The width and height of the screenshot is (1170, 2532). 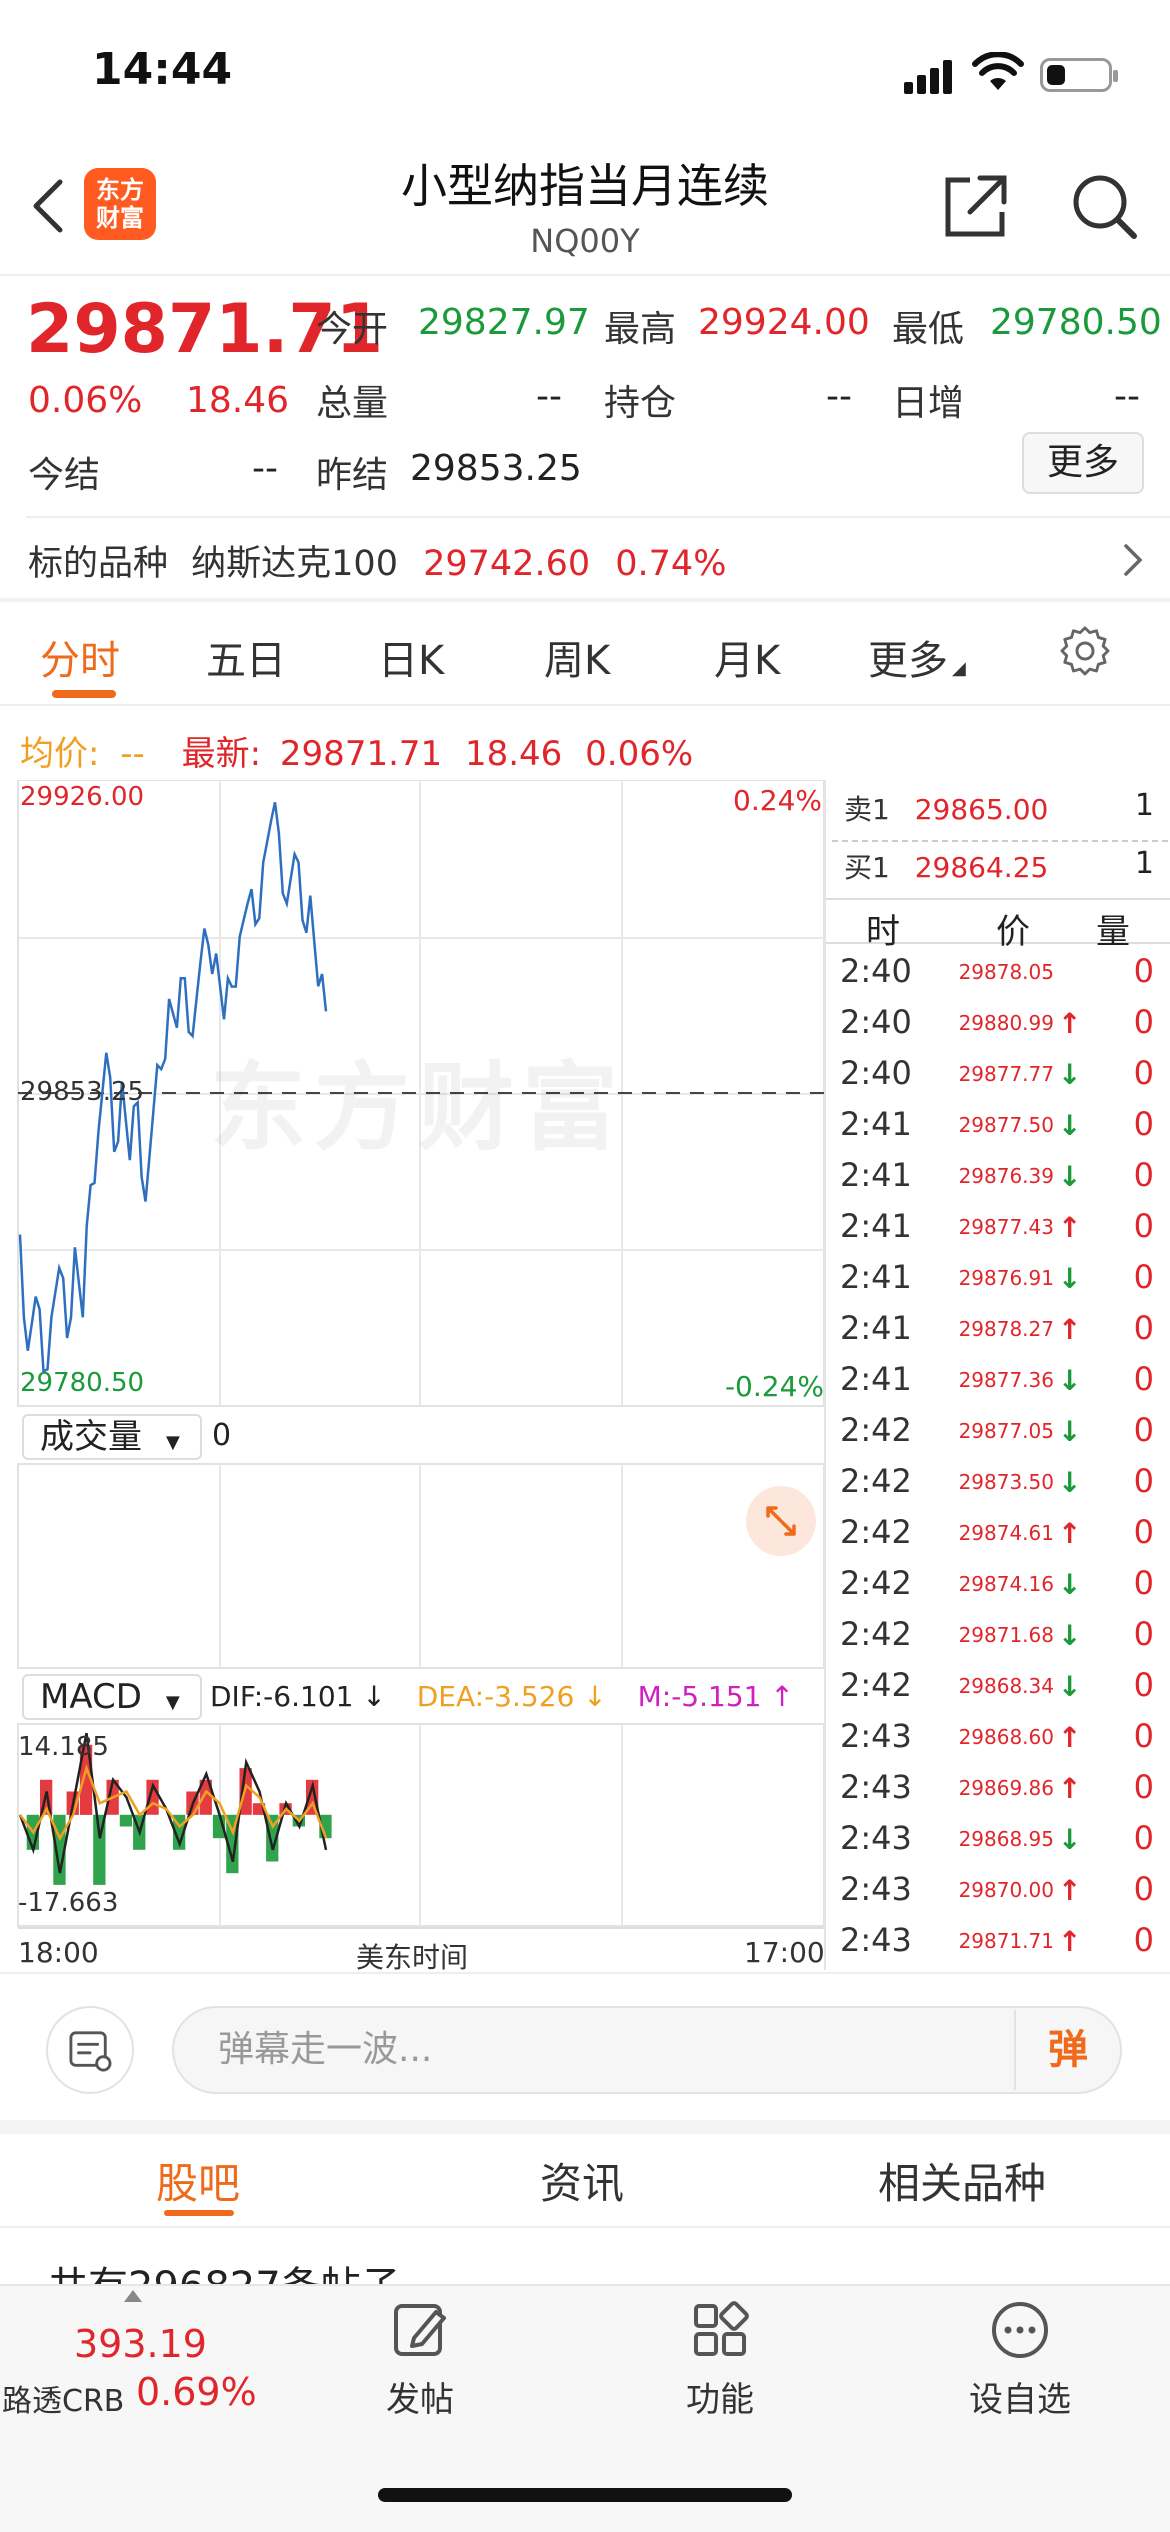 What do you see at coordinates (998, 925) in the screenshot?
I see `ticks-header: 时 价 量` at bounding box center [998, 925].